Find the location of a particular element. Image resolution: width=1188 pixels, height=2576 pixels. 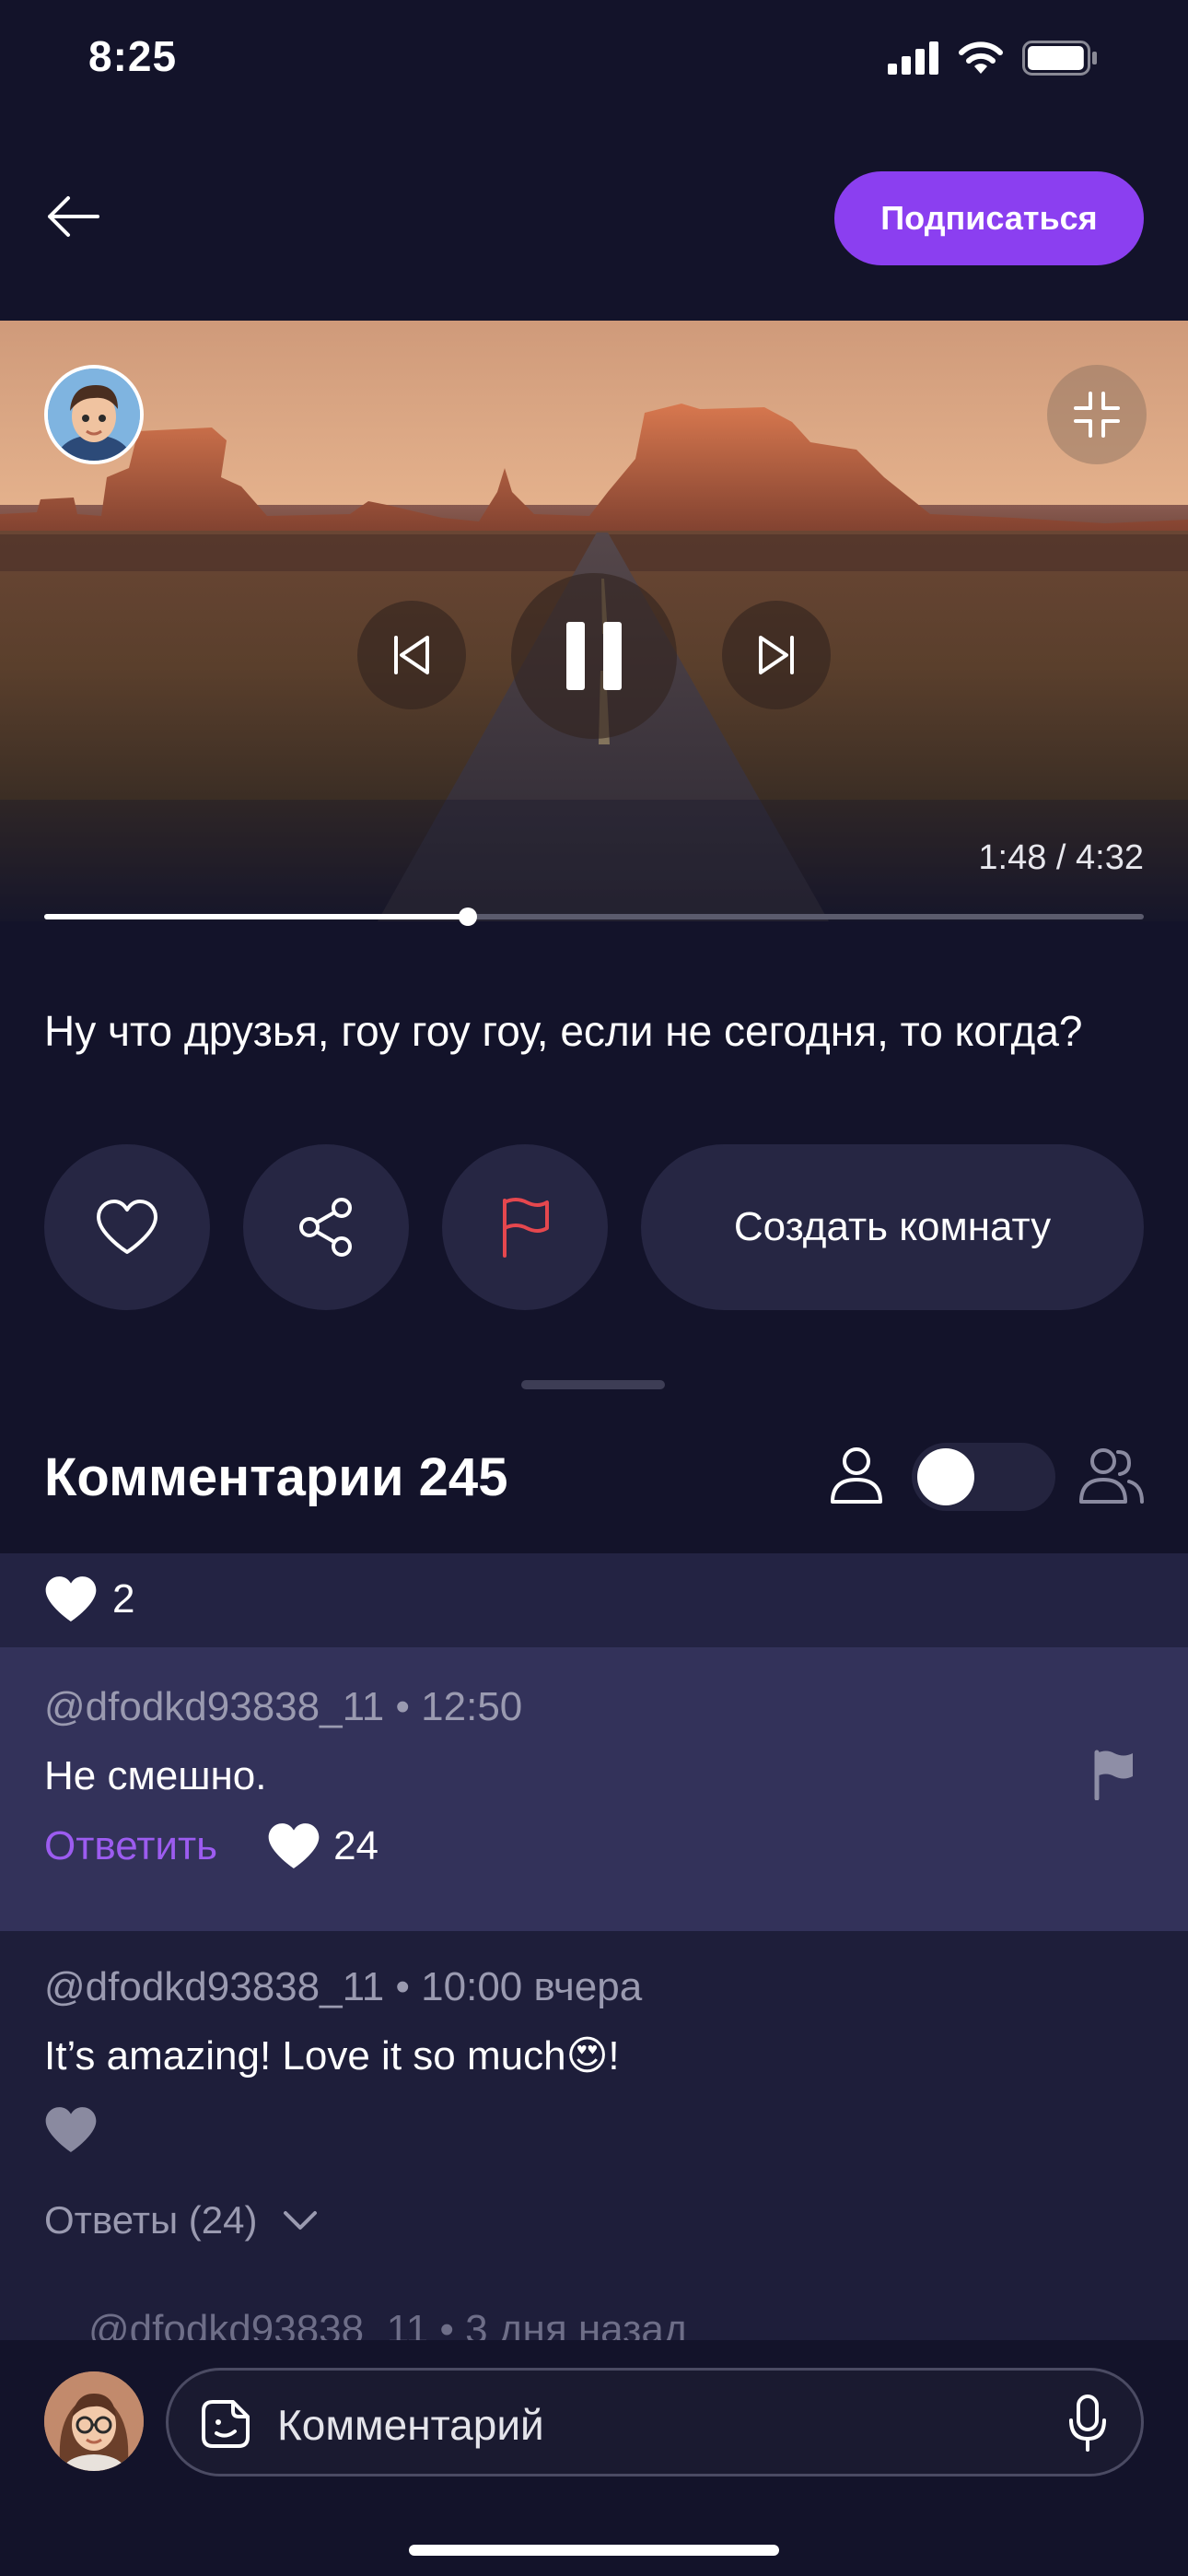

reply-link: Ответить is located at coordinates (130, 1846).